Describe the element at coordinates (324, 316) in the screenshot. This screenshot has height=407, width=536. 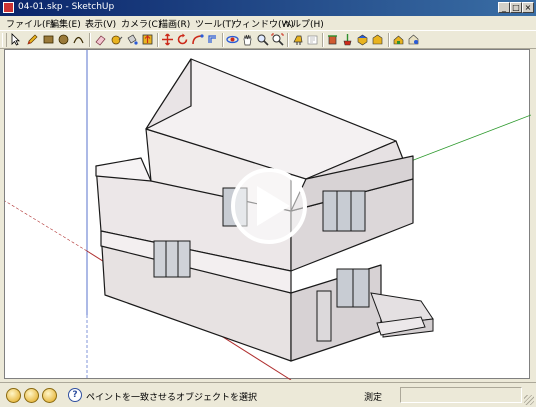
I see `entry-door` at that location.